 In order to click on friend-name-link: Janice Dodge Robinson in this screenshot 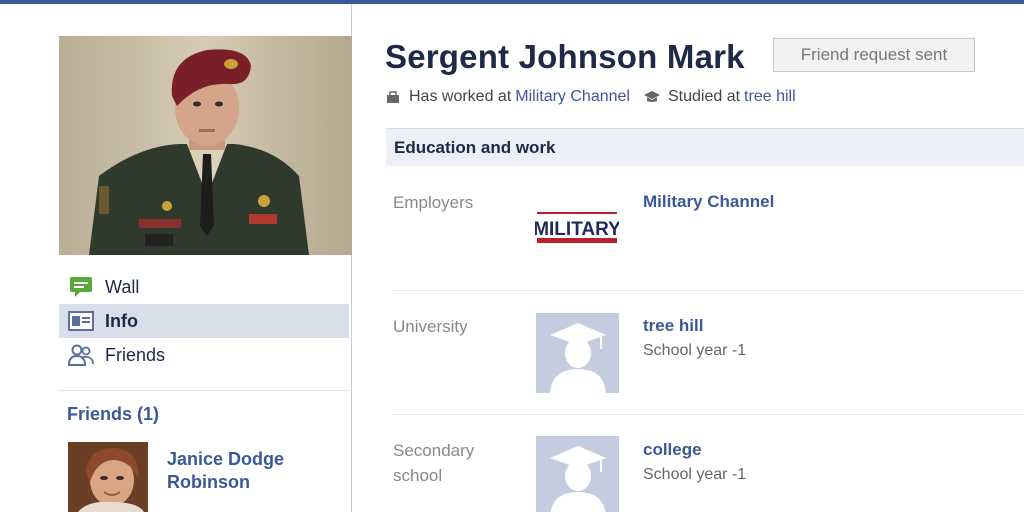, I will do `click(252, 471)`.